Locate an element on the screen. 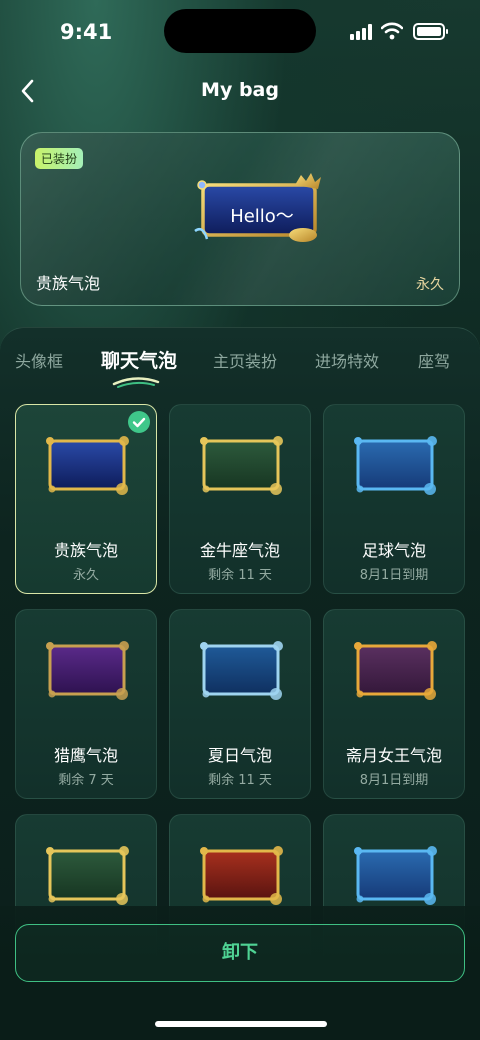 The height and width of the screenshot is (1040, 480). item-name: 贵族气泡 is located at coordinates (85, 550).